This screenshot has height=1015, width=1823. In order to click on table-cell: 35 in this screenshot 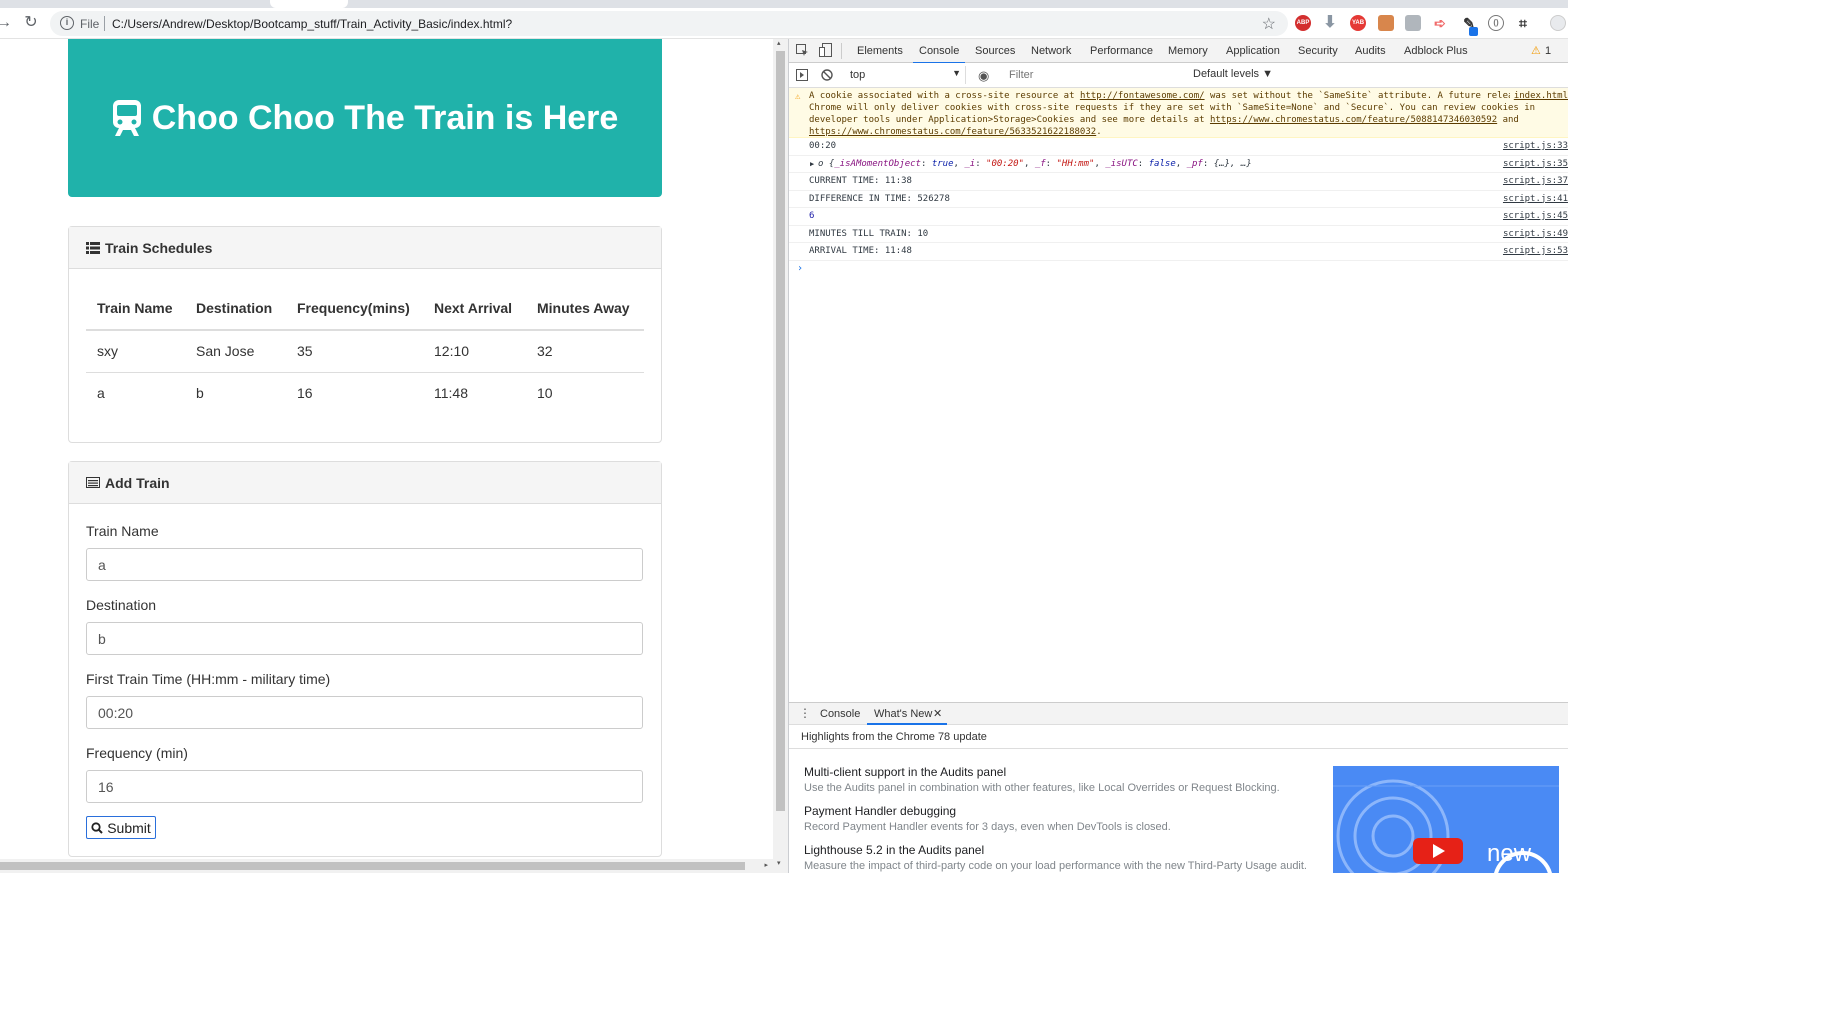, I will do `click(354, 351)`.